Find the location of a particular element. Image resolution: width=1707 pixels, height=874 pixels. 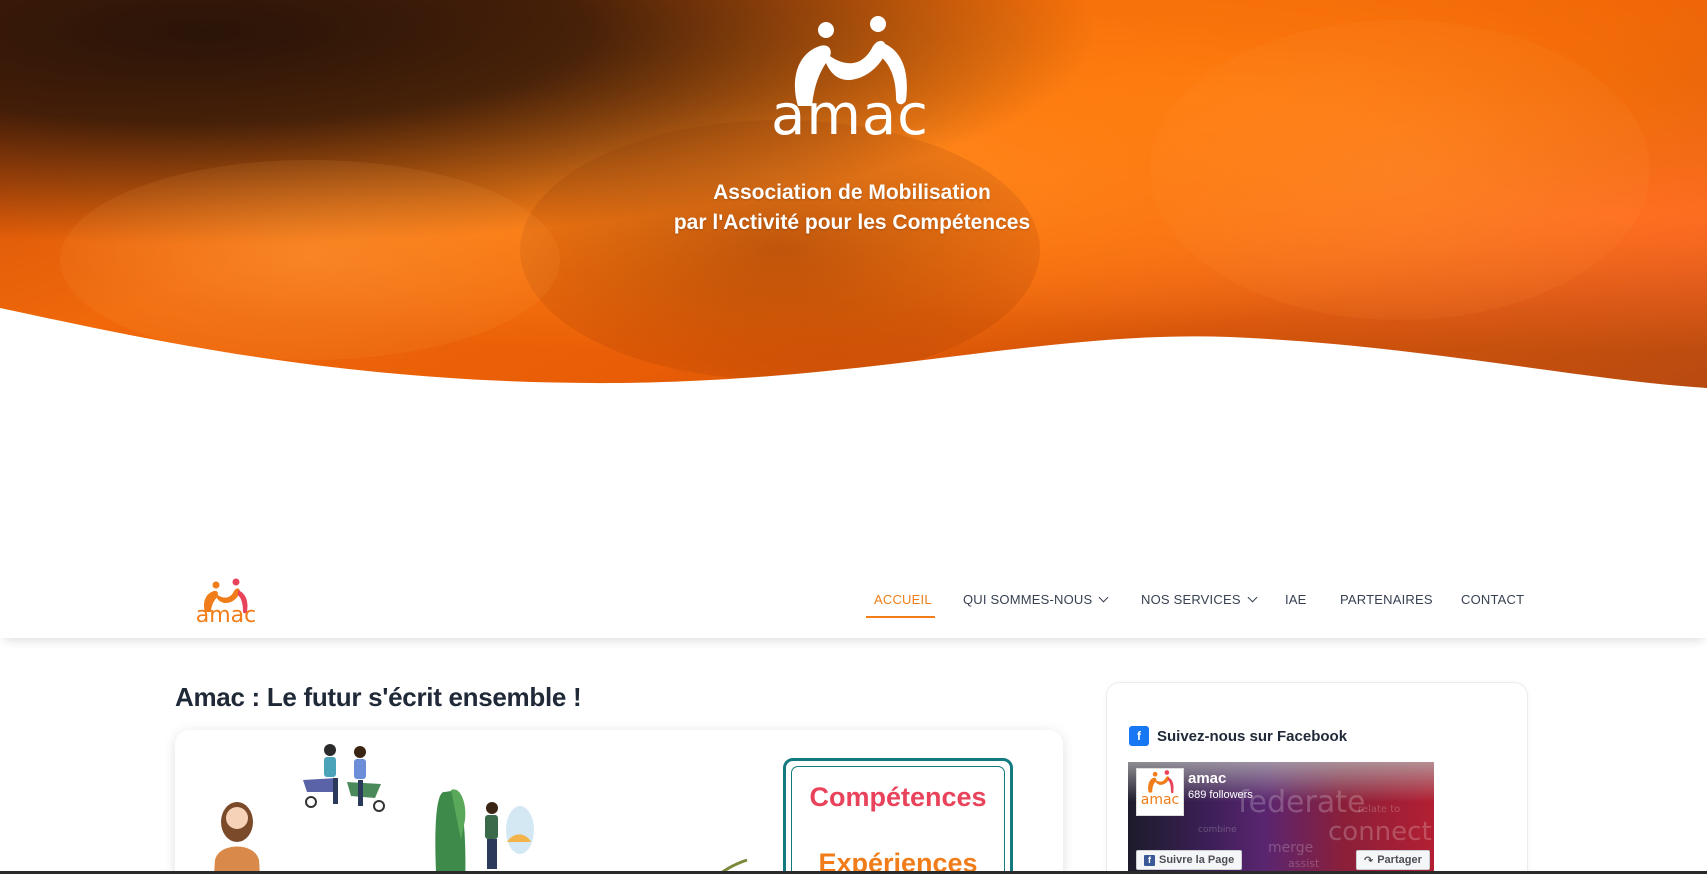

nav-item-contact: CONTACT is located at coordinates (1492, 599).